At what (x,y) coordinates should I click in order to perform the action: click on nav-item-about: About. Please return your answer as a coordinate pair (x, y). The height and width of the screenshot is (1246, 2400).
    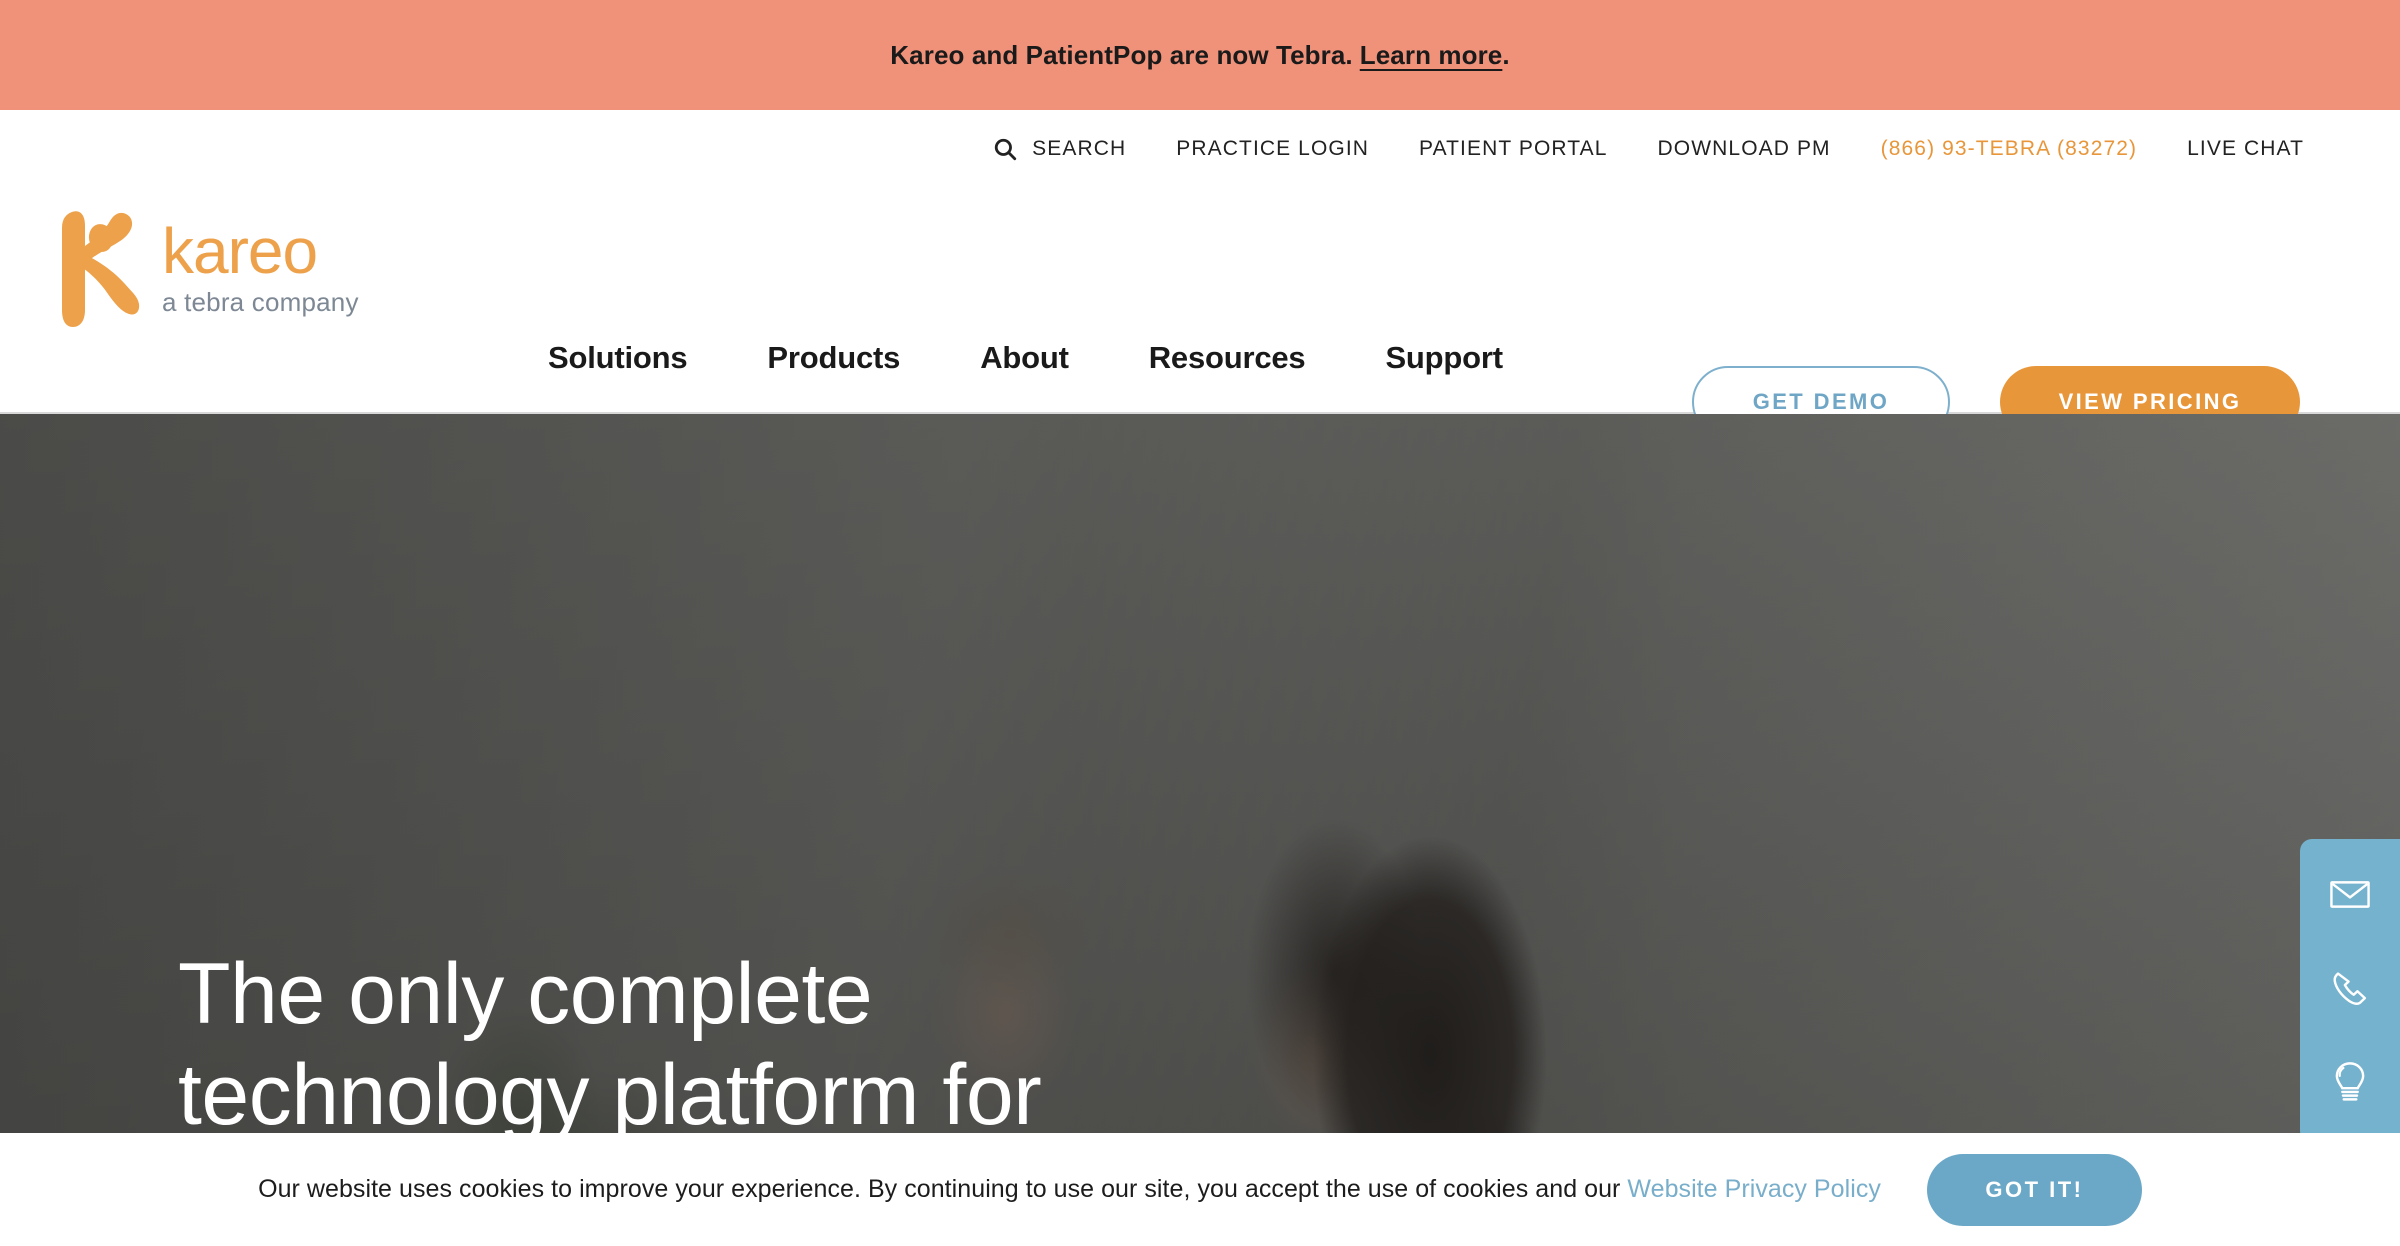
    Looking at the image, I should click on (1024, 358).